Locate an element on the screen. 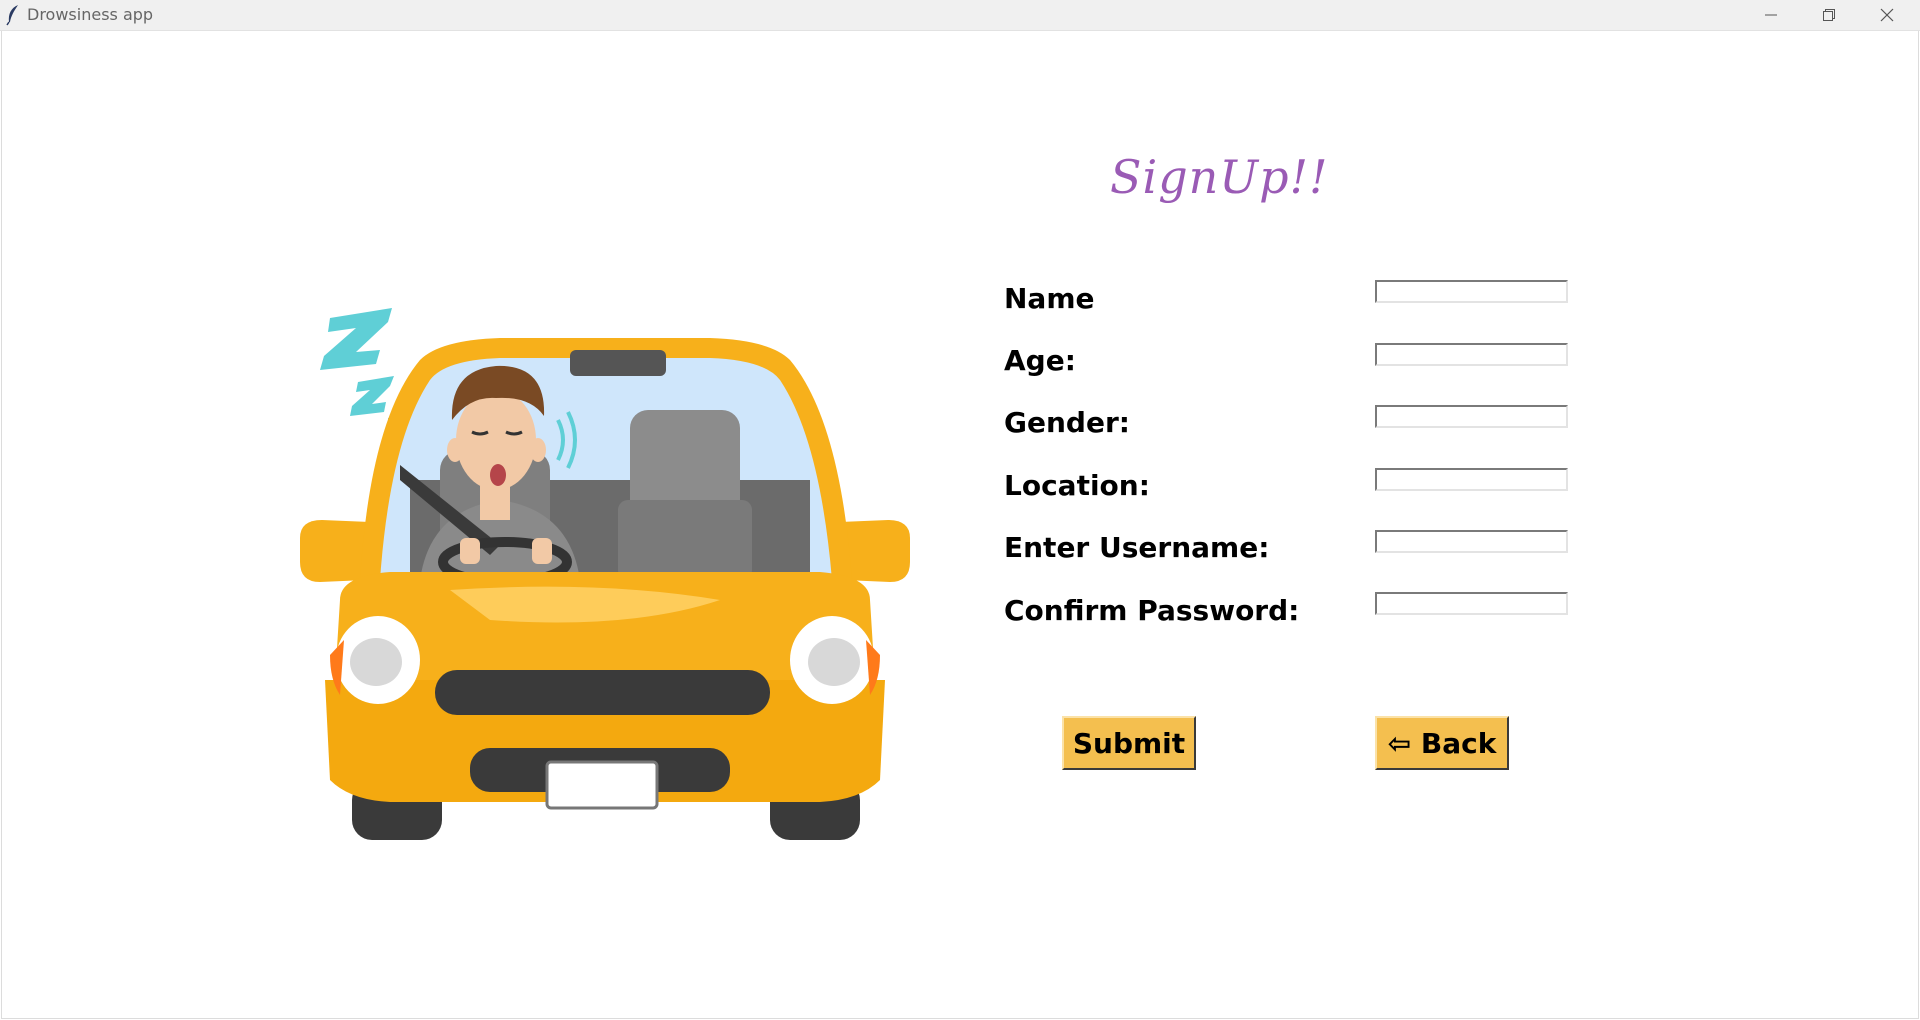 This screenshot has width=1920, height=1020. window-title: Drowsiness app is located at coordinates (90, 14).